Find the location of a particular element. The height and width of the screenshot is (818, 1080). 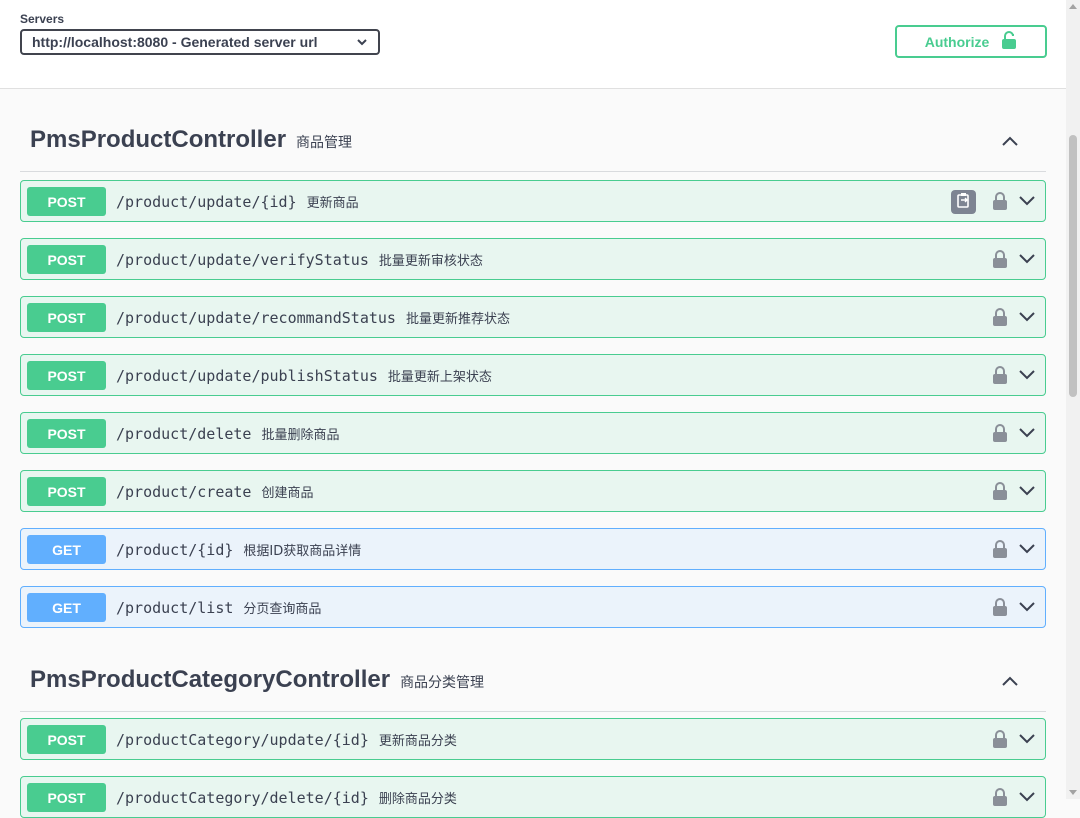

operation-path: /product/update/verifyStatus 批量更新审核状态 is located at coordinates (299, 259).